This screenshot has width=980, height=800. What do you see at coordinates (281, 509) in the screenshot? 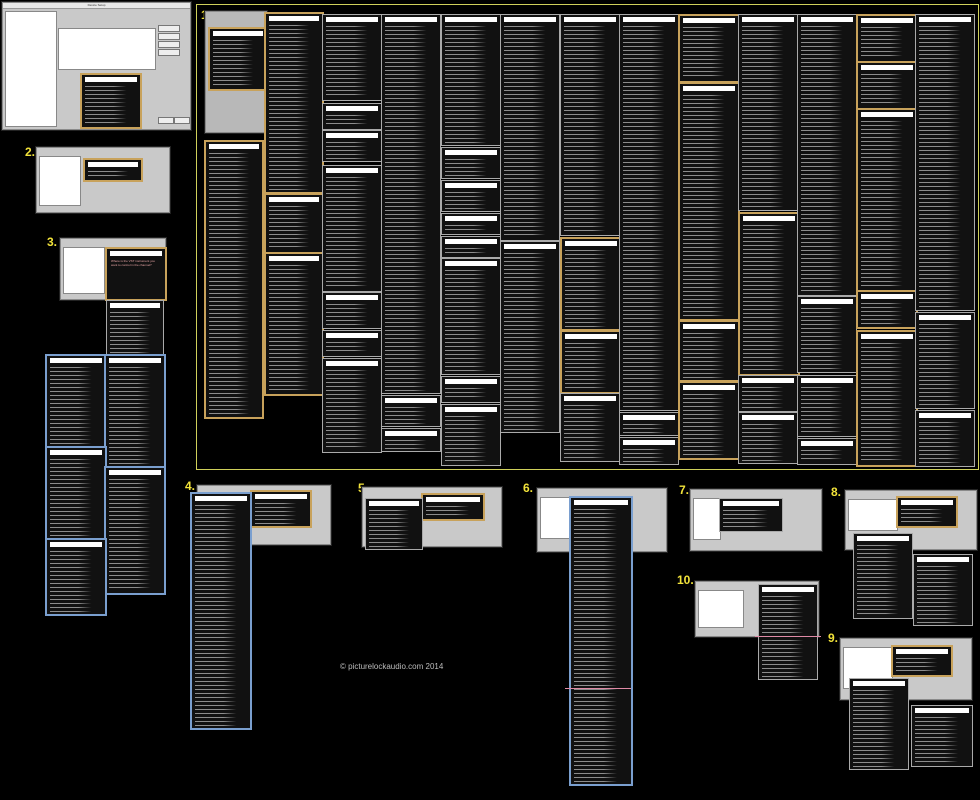
I see `step4-popup` at bounding box center [281, 509].